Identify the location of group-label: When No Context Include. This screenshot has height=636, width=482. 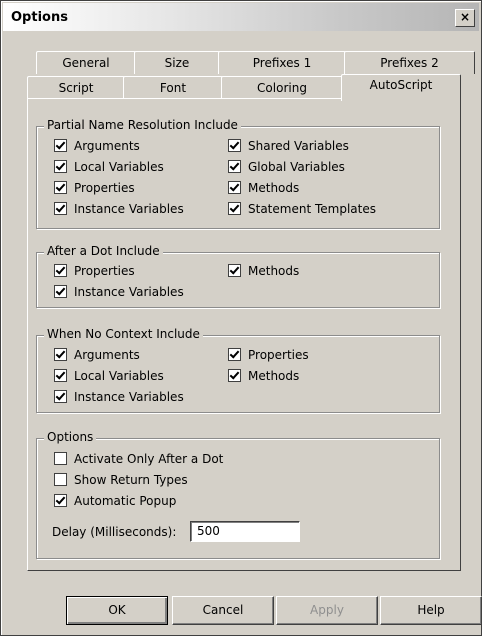
(123, 334).